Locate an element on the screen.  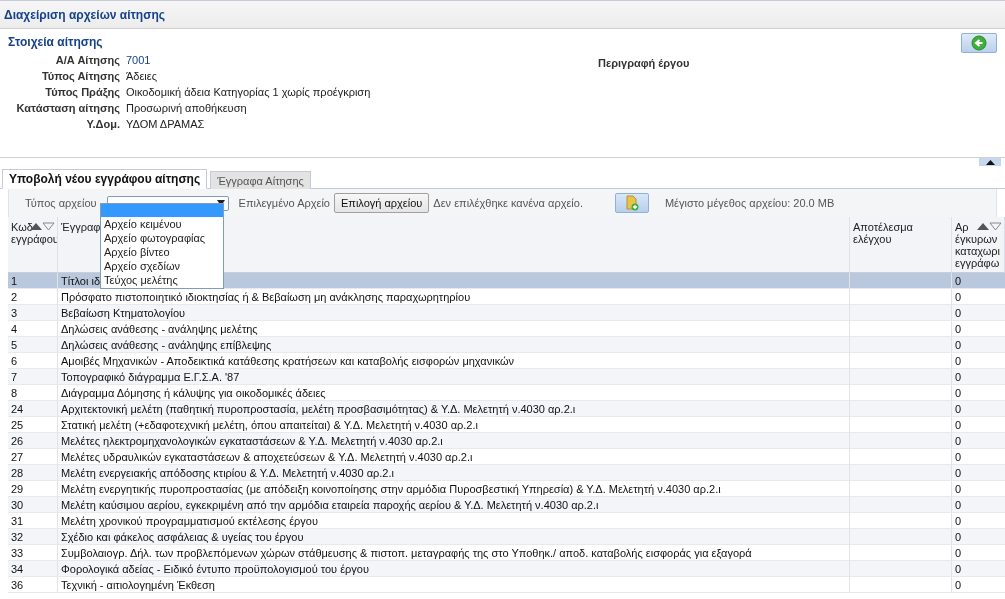
field-label: Περιγραφή έργου is located at coordinates (644, 63).